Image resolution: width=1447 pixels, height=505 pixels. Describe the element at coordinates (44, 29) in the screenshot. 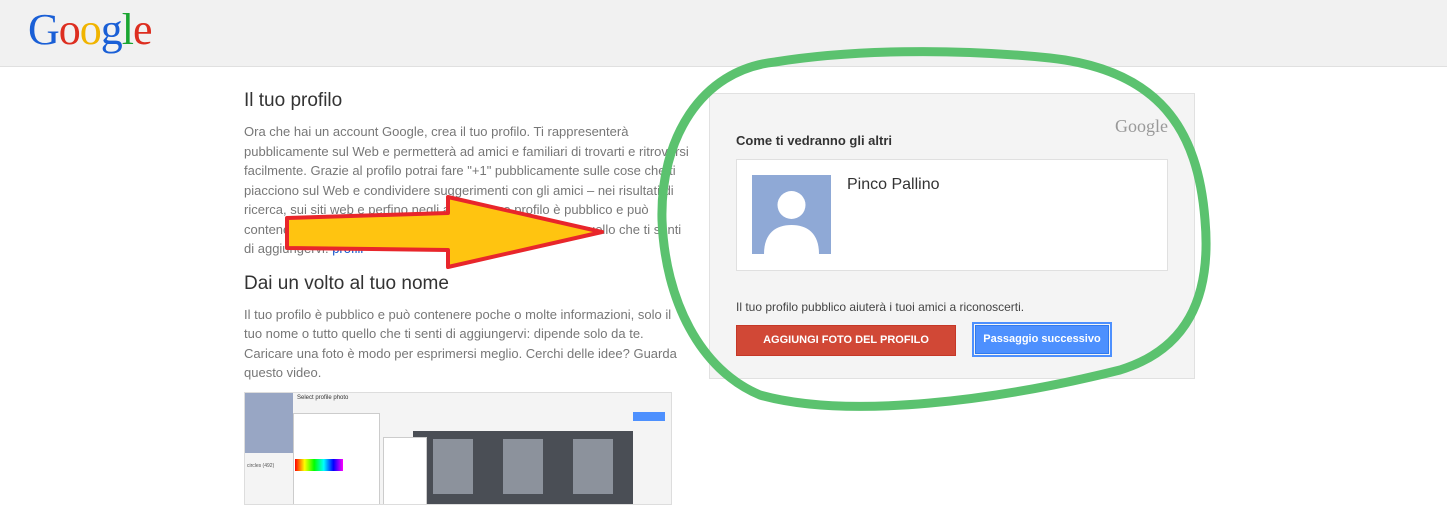

I see `logo-letter: G` at that location.